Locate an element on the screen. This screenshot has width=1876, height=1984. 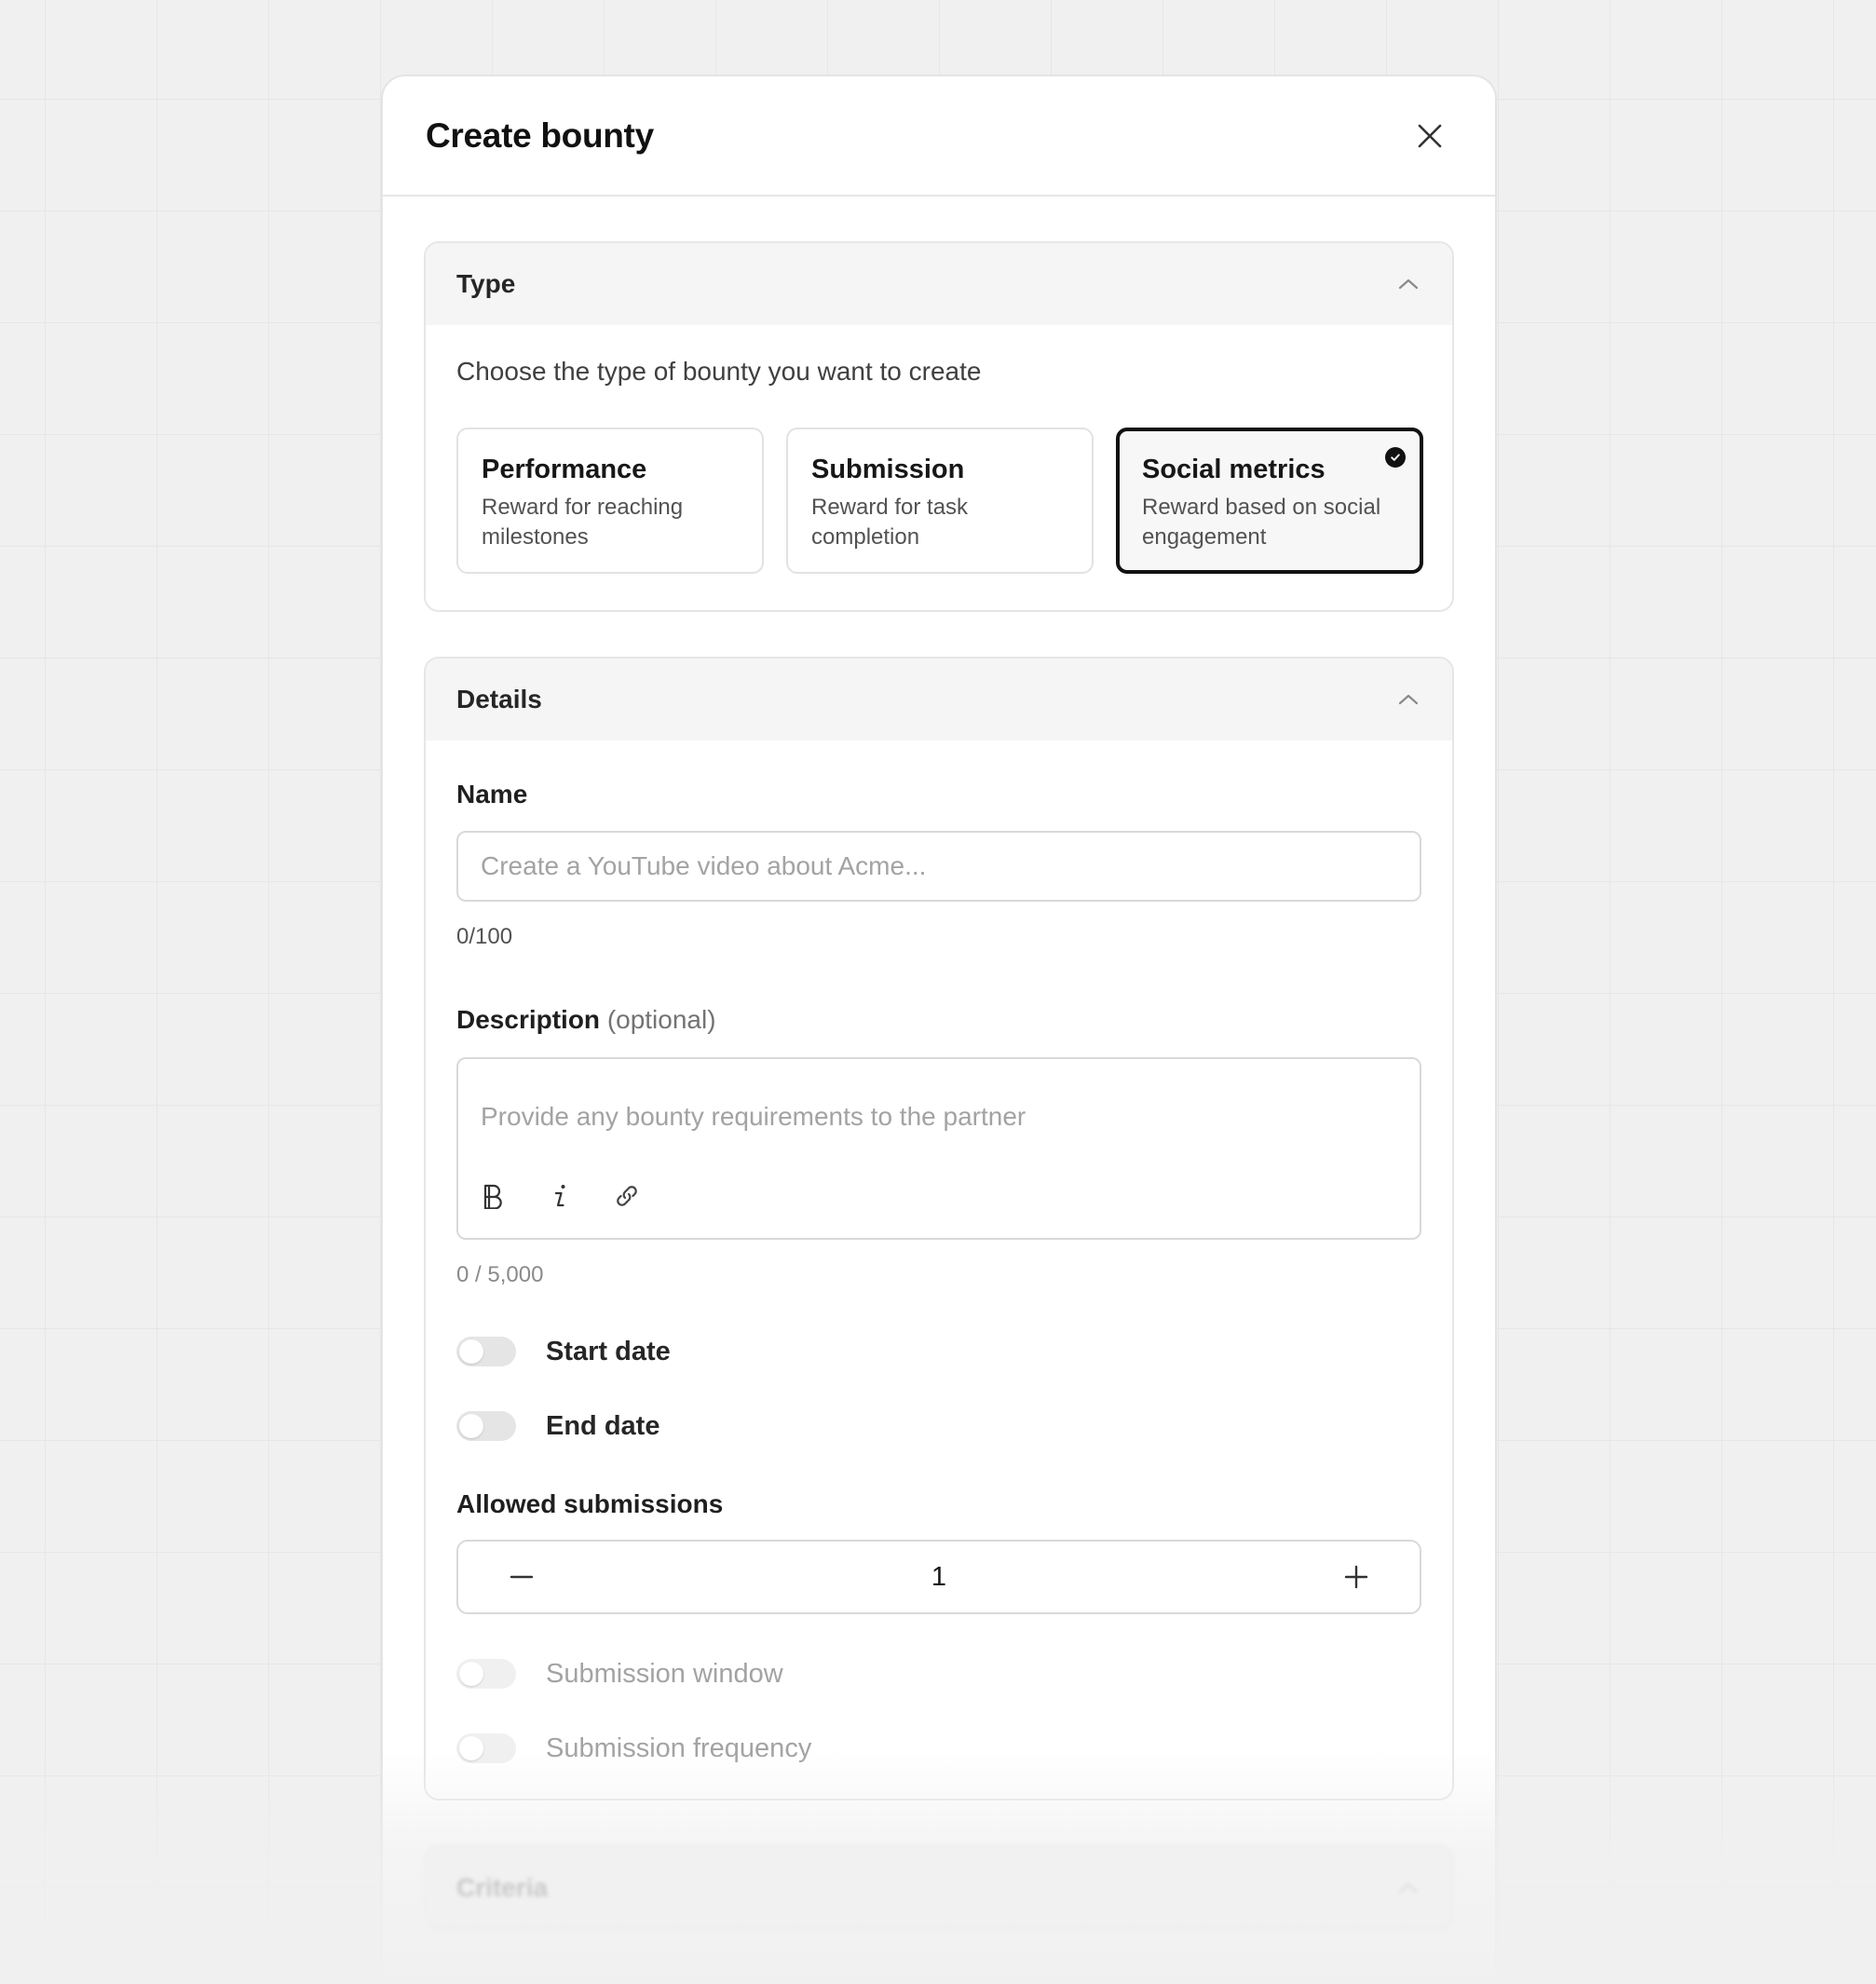
name-char-counter: 0/100 is located at coordinates (484, 936).